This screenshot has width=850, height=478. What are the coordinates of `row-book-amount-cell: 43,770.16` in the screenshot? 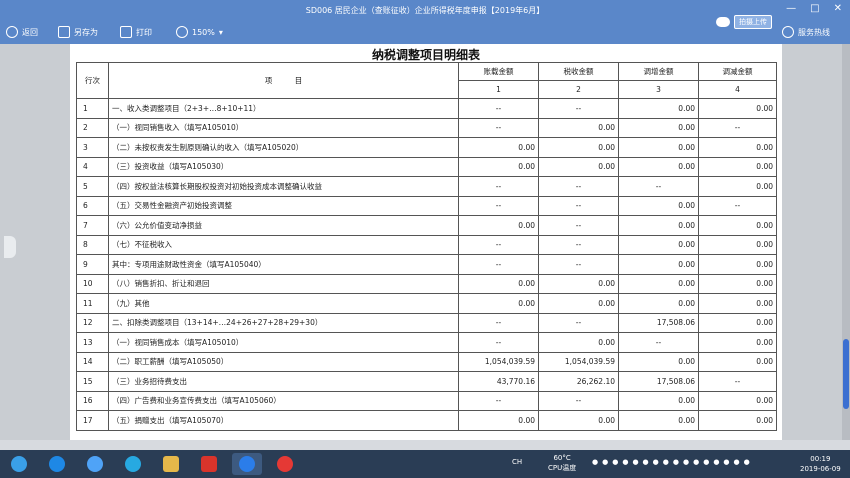 It's located at (498, 381).